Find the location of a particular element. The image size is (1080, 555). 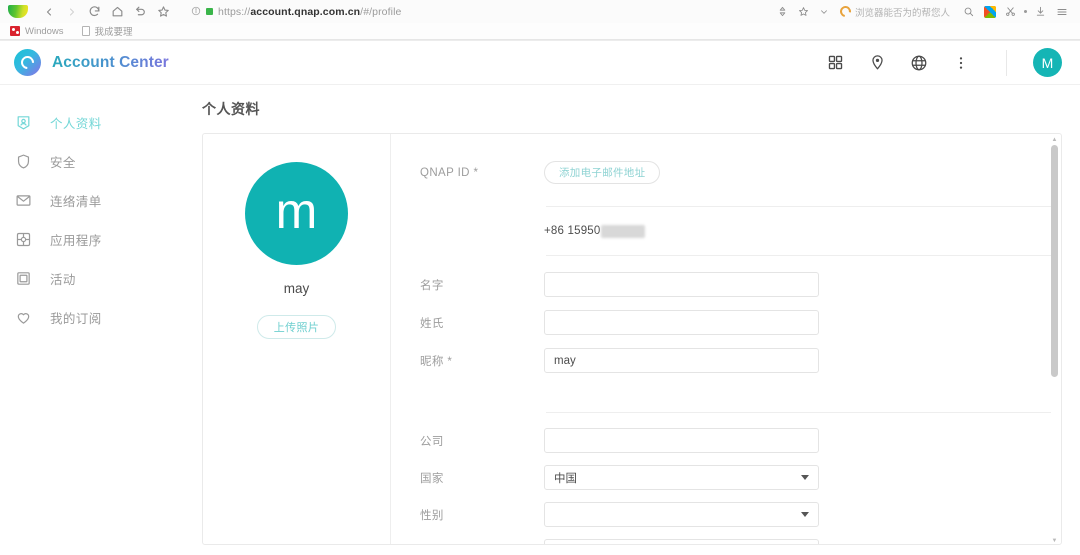

form-row-country: 国家 中国 is located at coordinates (726, 477).